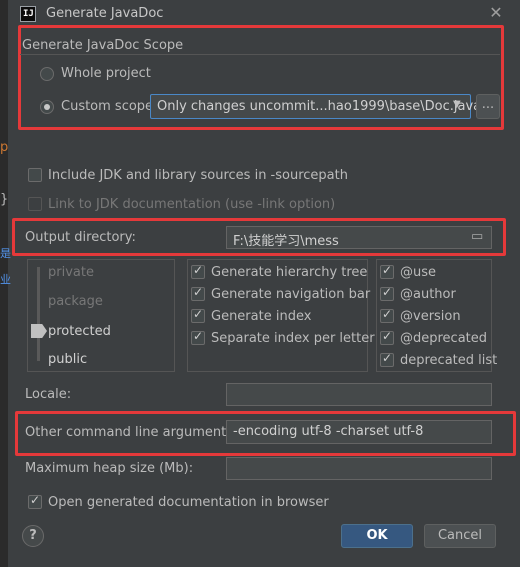 This screenshot has height=567, width=520. I want to click on tag-deprecated-label: @deprecated, so click(443, 338).